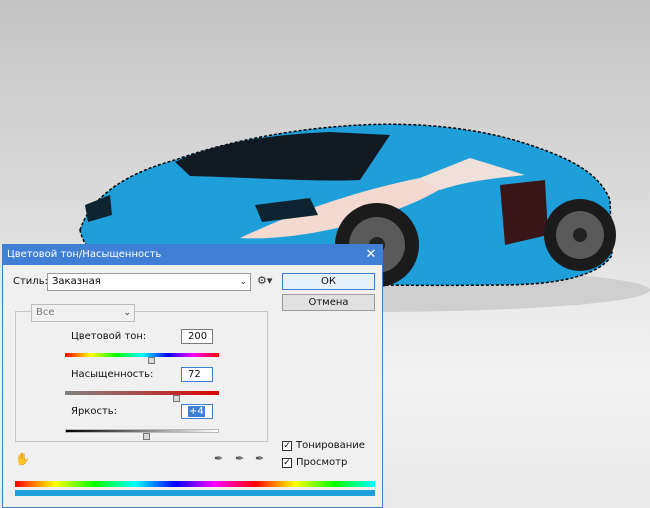 Image resolution: width=650 pixels, height=508 pixels. What do you see at coordinates (109, 336) in the screenshot?
I see `hue-label: Цветовой тон:` at bounding box center [109, 336].